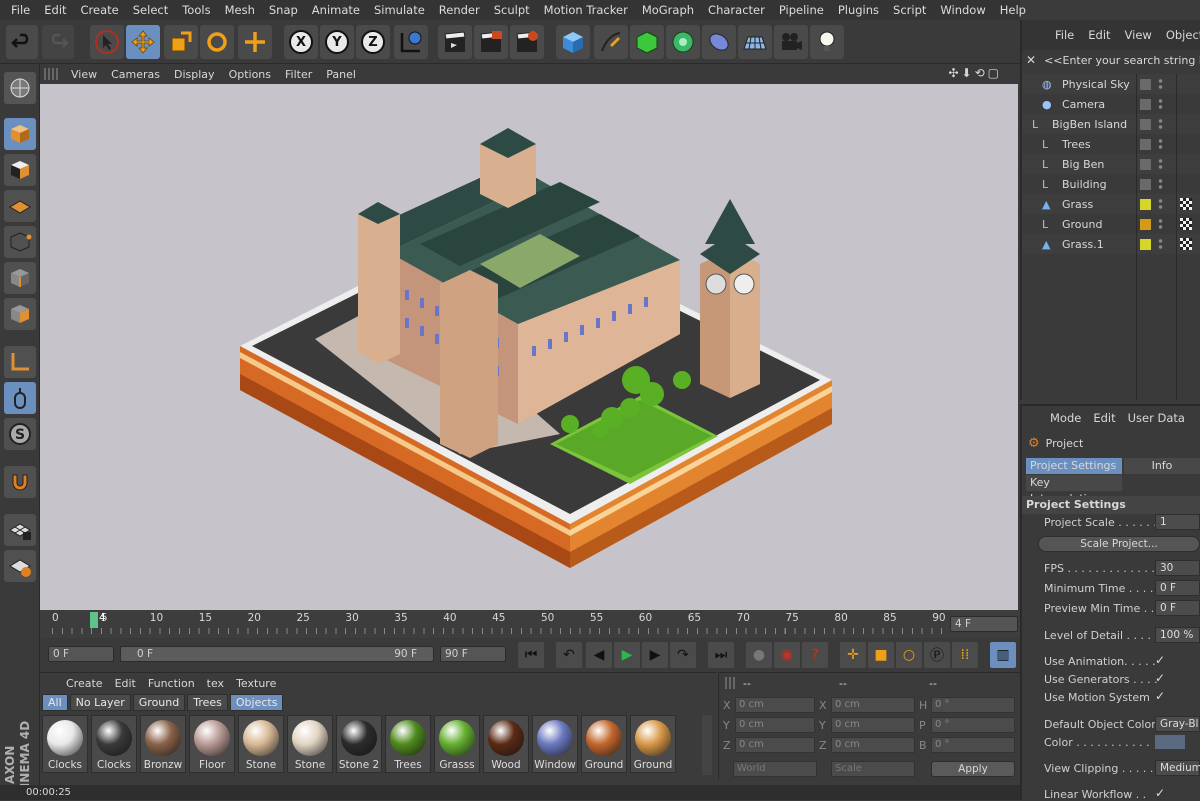 The image size is (1200, 801). I want to click on timeline-scheme-button: ▥, so click(1003, 655).